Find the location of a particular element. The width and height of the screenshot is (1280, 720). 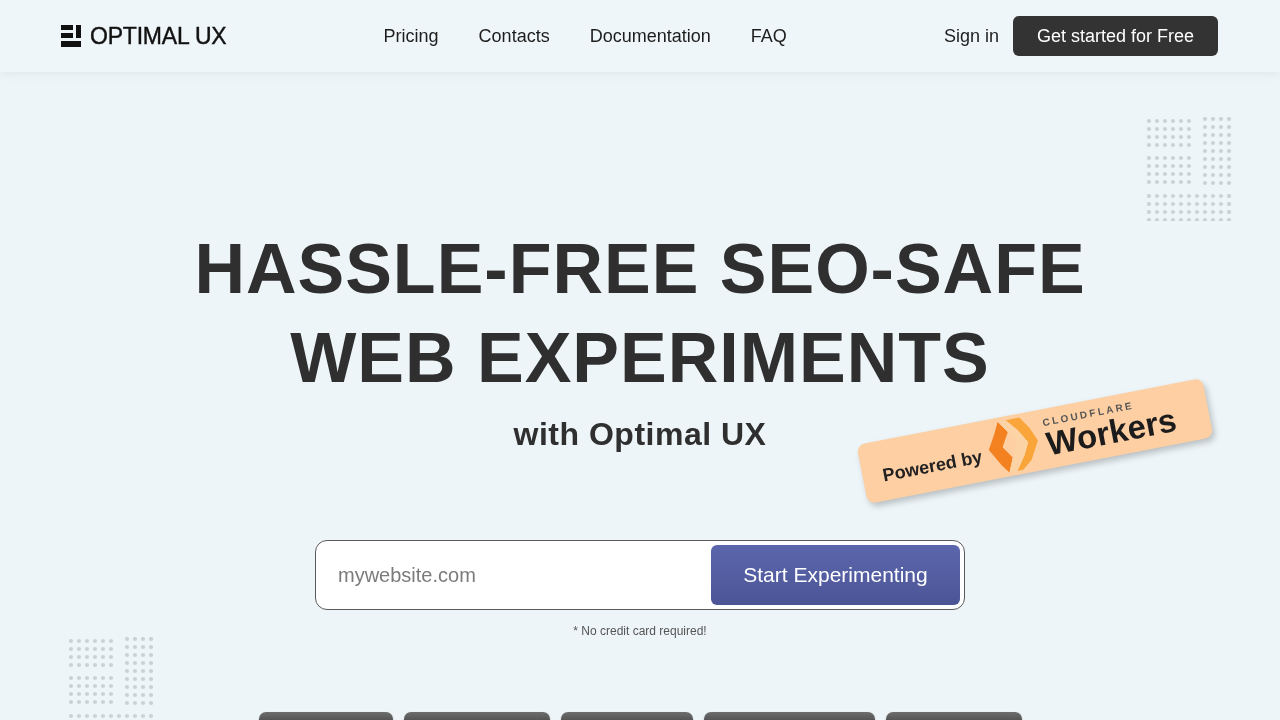

no-credit-card-note: * No credit card required! is located at coordinates (640, 631).